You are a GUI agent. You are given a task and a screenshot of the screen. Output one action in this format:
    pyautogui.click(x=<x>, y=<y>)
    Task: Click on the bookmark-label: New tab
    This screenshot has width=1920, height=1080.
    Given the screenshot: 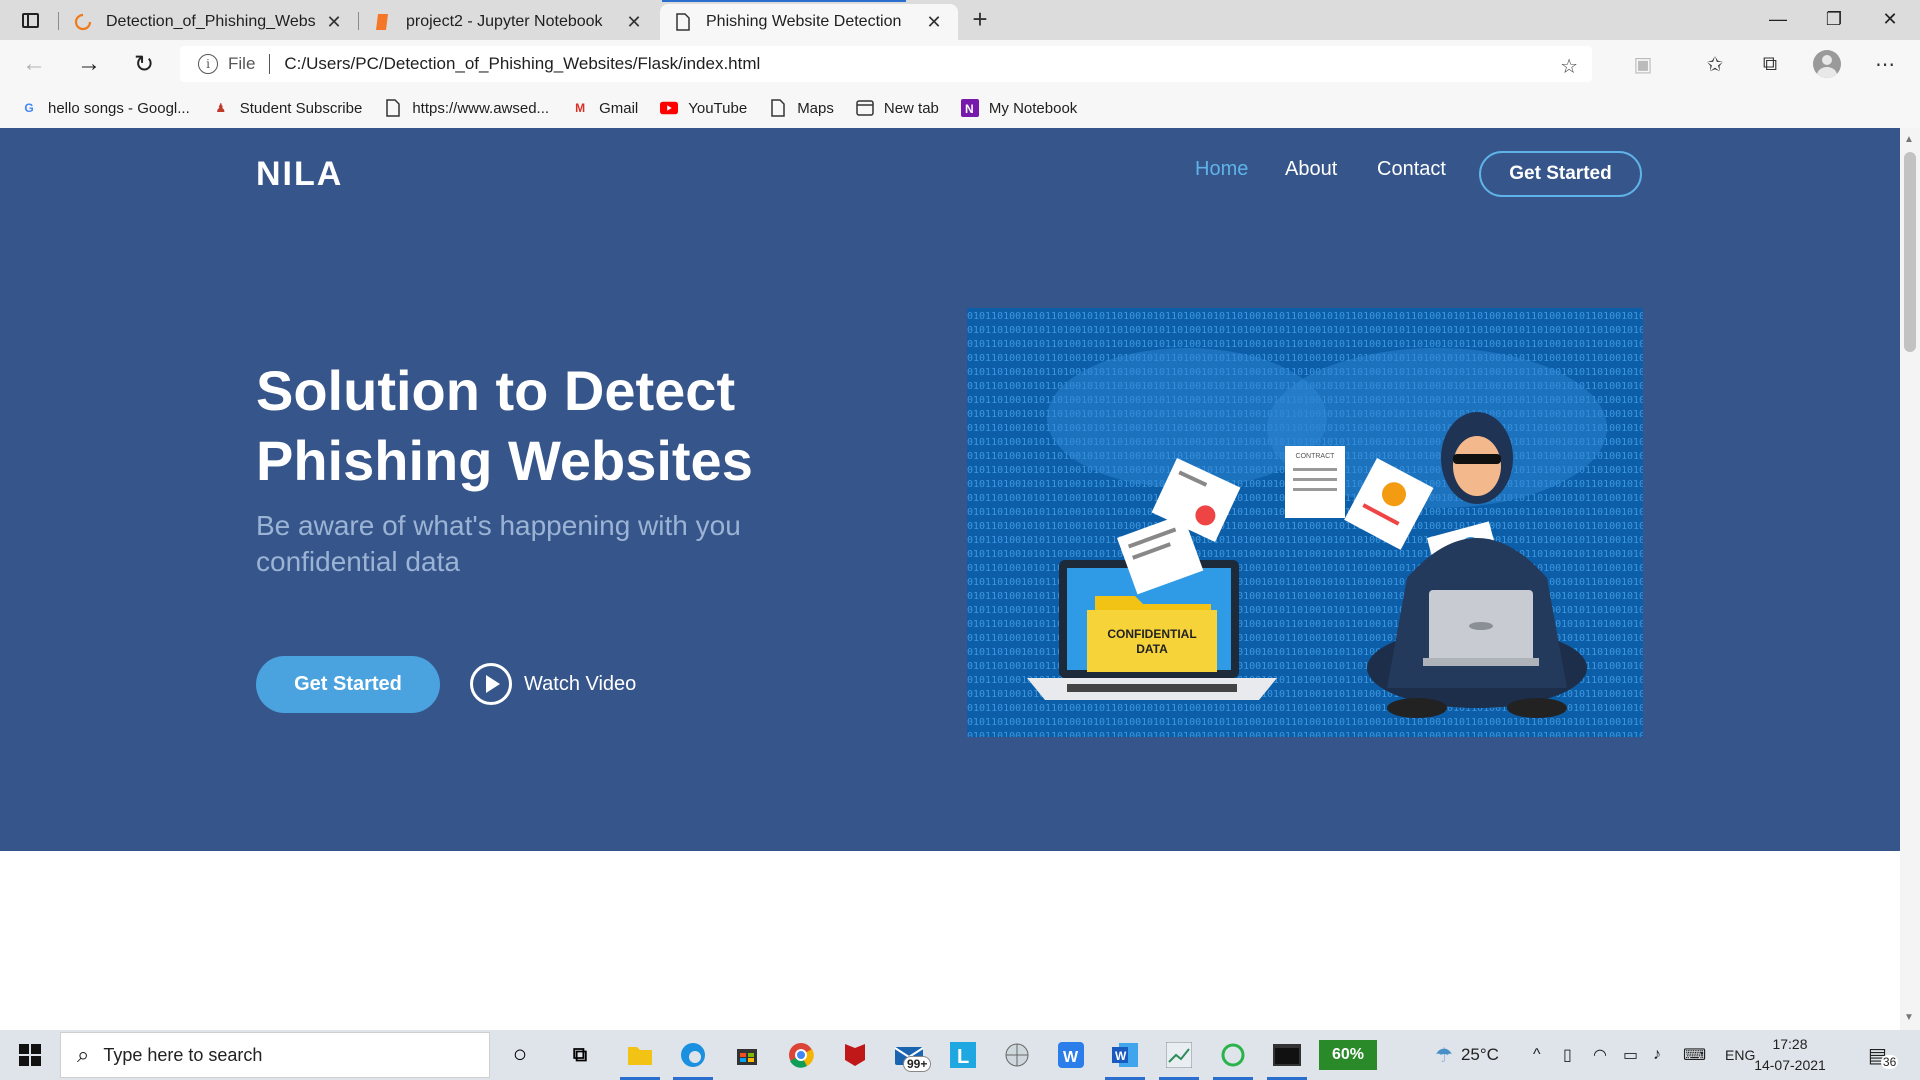 What is the action you would take?
    pyautogui.click(x=911, y=108)
    